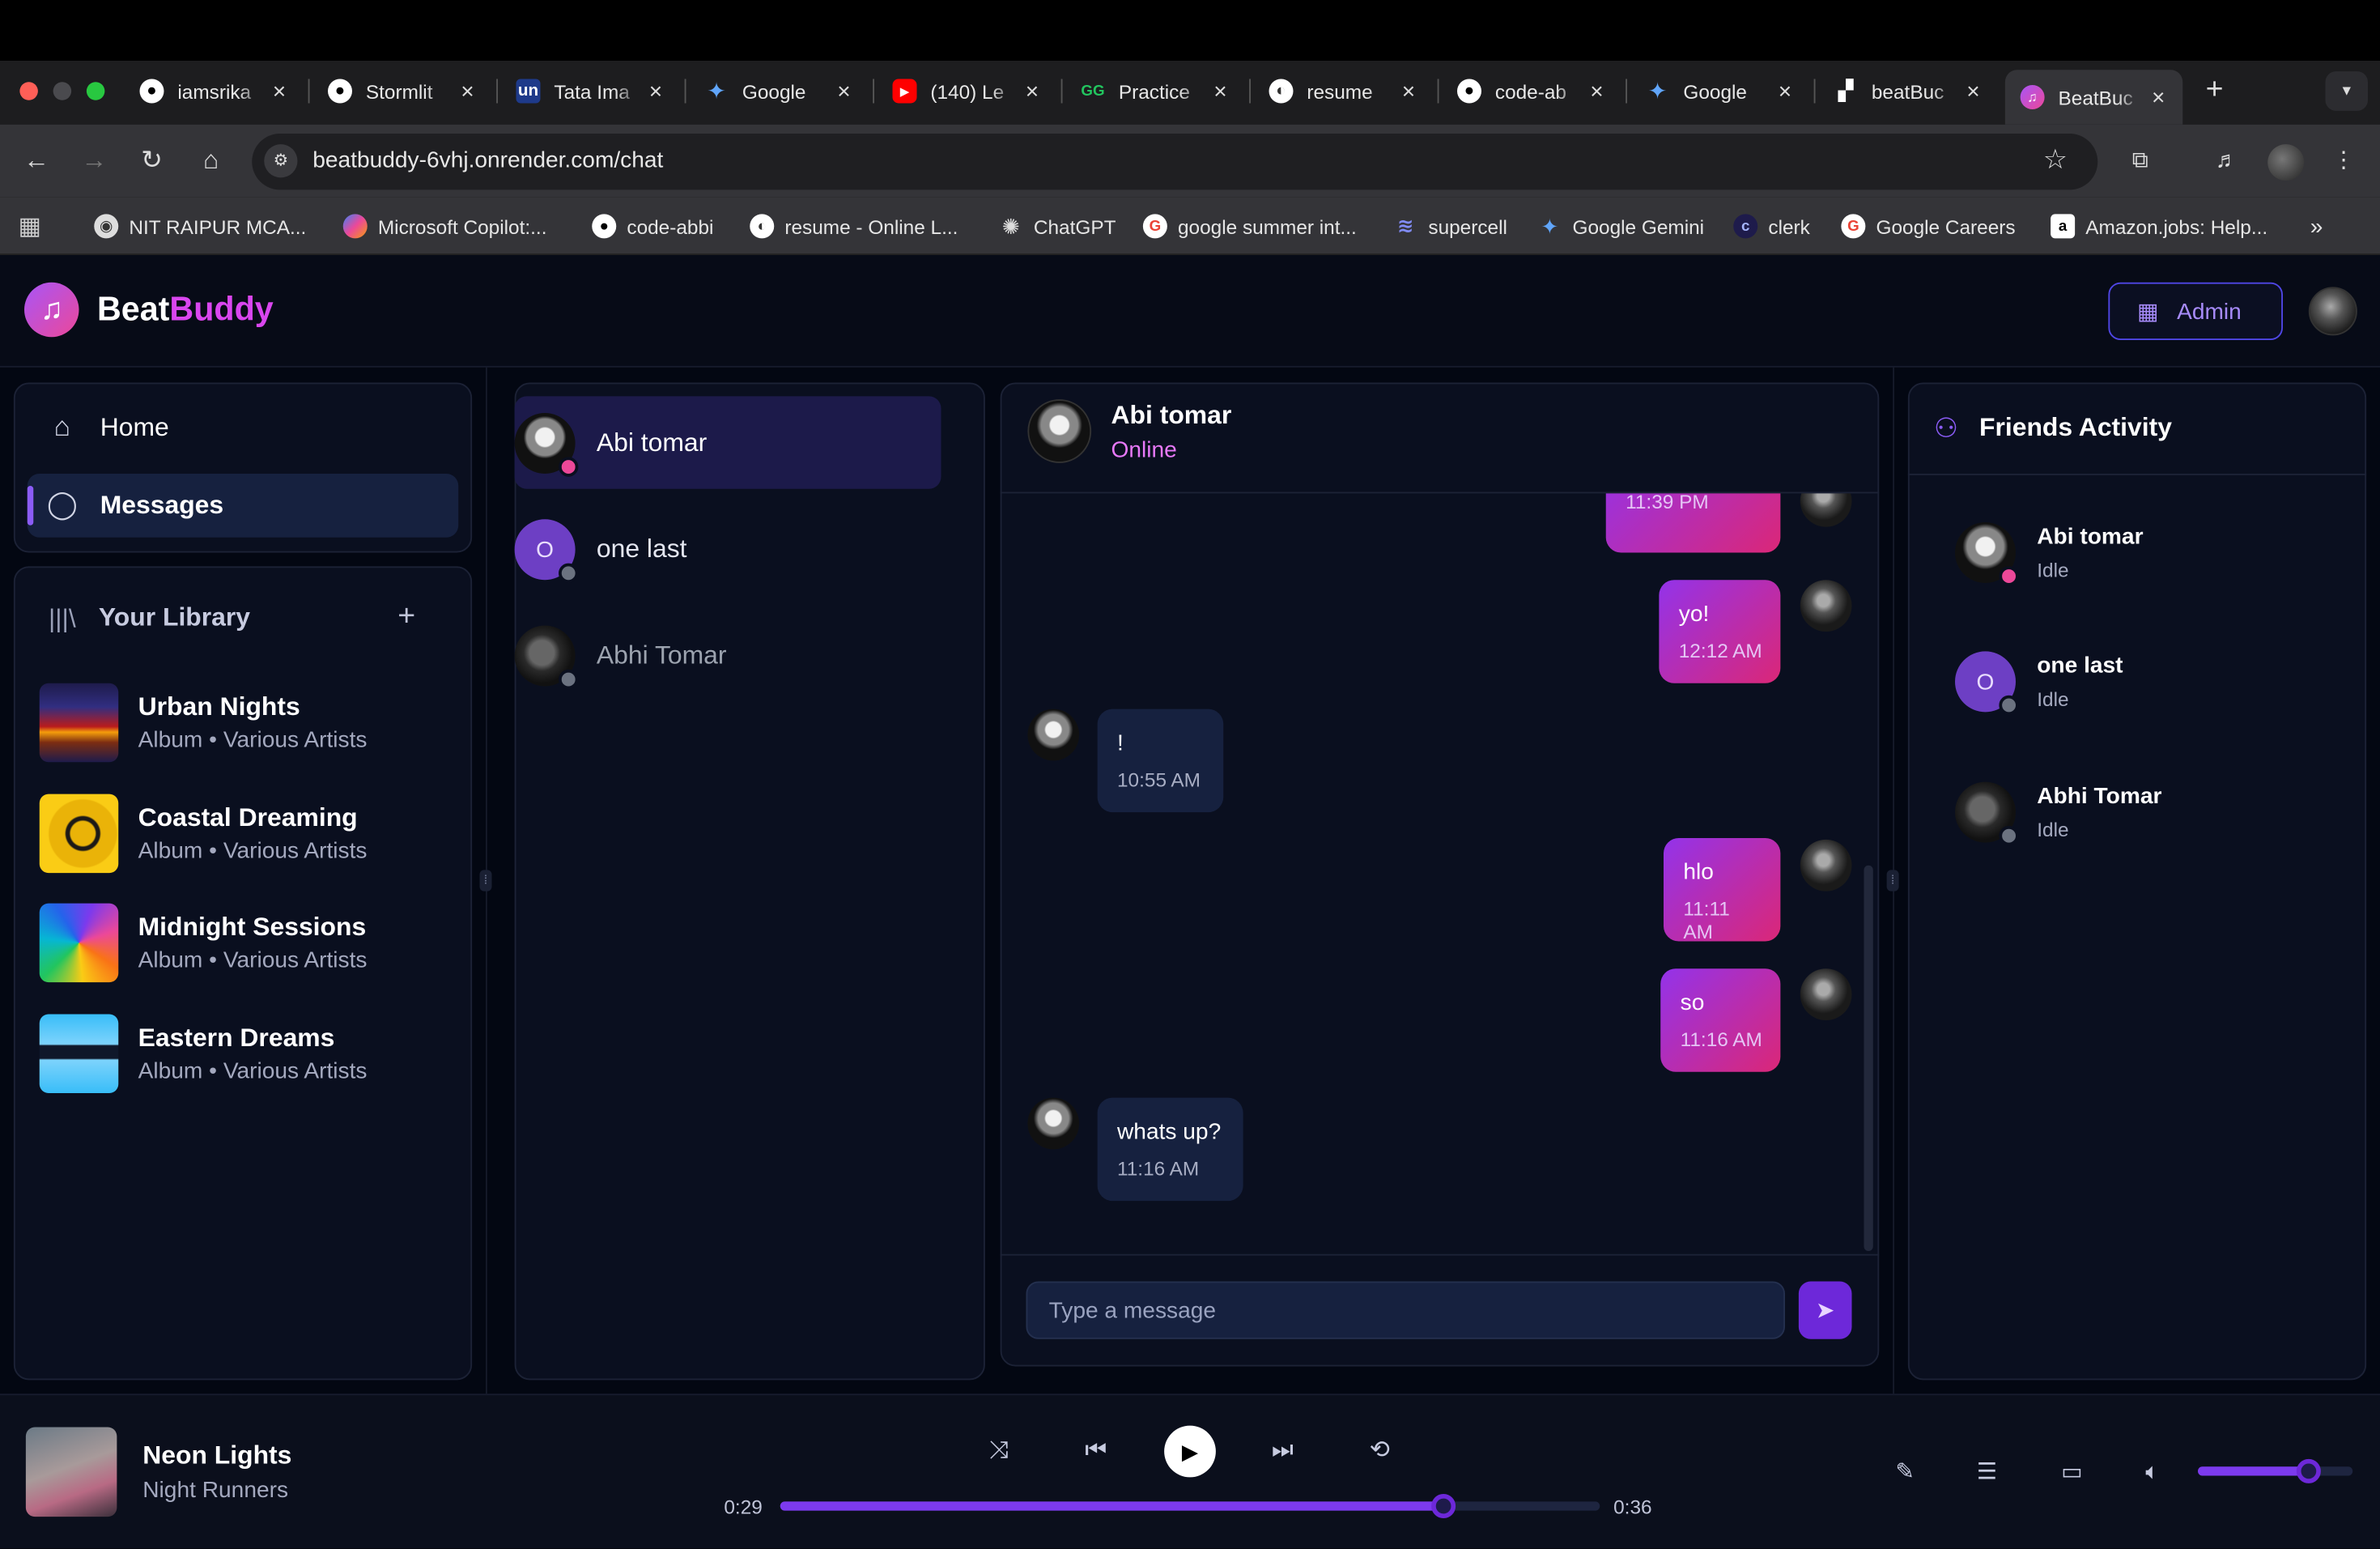 The height and width of the screenshot is (1549, 2380). What do you see at coordinates (406, 617) in the screenshot?
I see `add-playlist-icon: +` at bounding box center [406, 617].